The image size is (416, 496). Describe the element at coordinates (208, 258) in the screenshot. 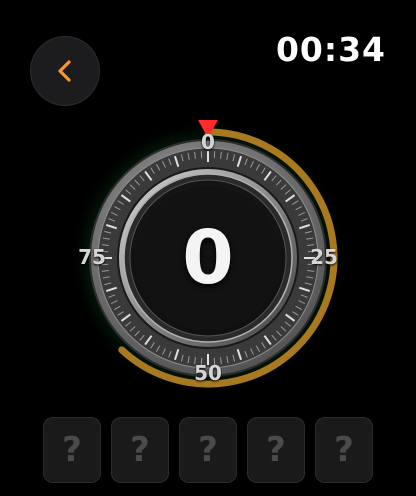

I see `current-dial-value: 0` at that location.